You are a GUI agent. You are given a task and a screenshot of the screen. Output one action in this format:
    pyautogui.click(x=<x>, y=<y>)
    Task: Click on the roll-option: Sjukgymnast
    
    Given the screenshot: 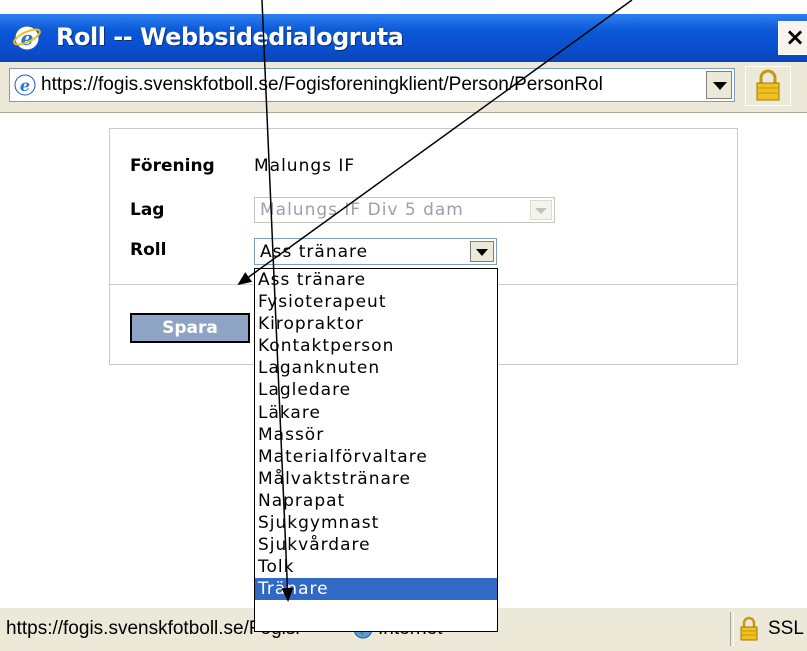 What is the action you would take?
    pyautogui.click(x=376, y=523)
    